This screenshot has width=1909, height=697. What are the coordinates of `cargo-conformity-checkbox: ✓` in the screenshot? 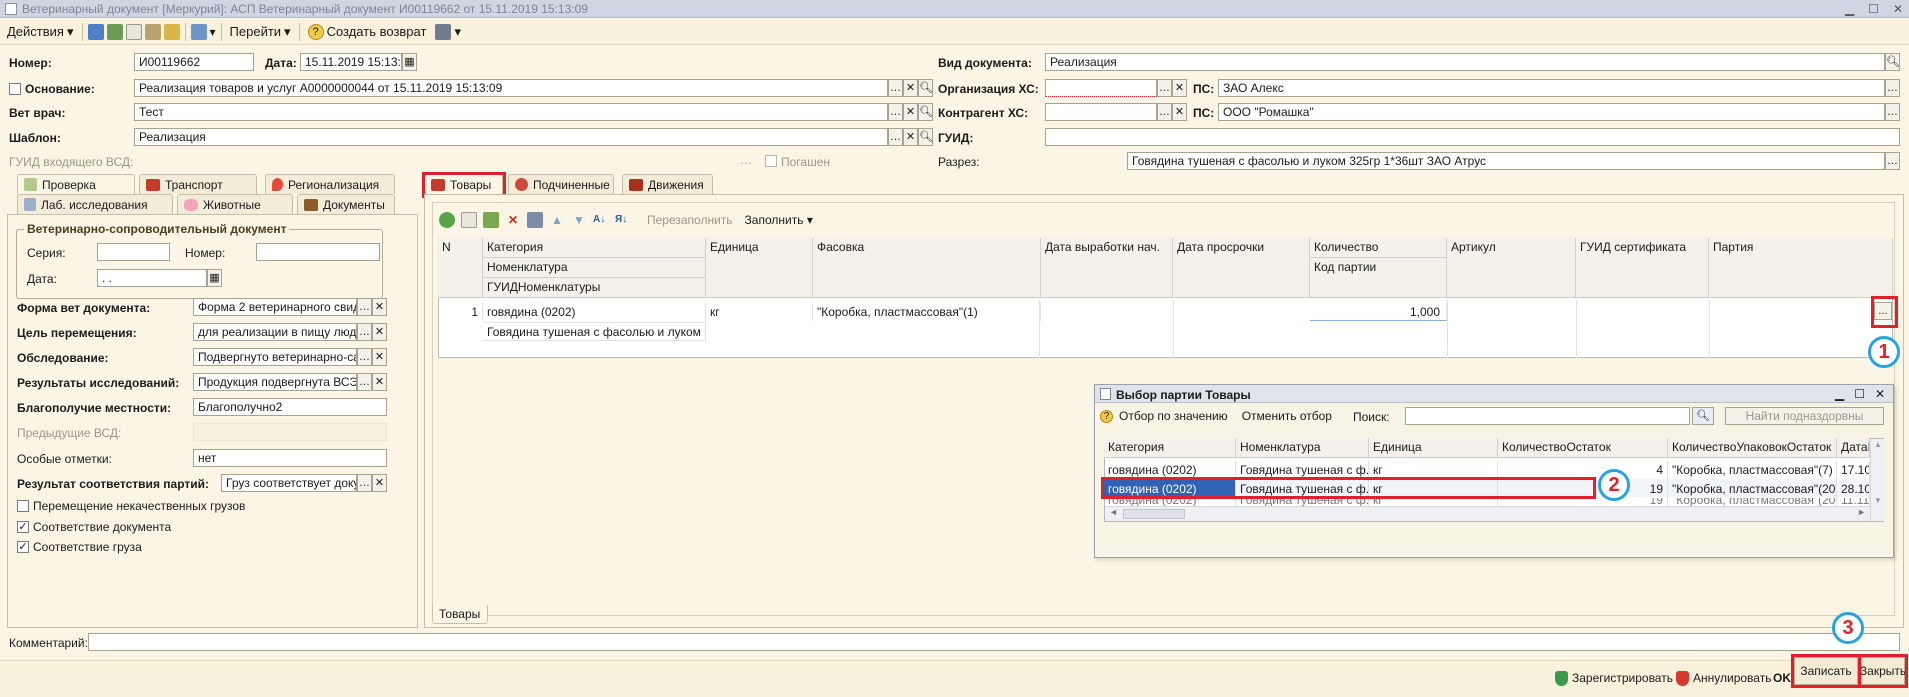 It's located at (23, 547).